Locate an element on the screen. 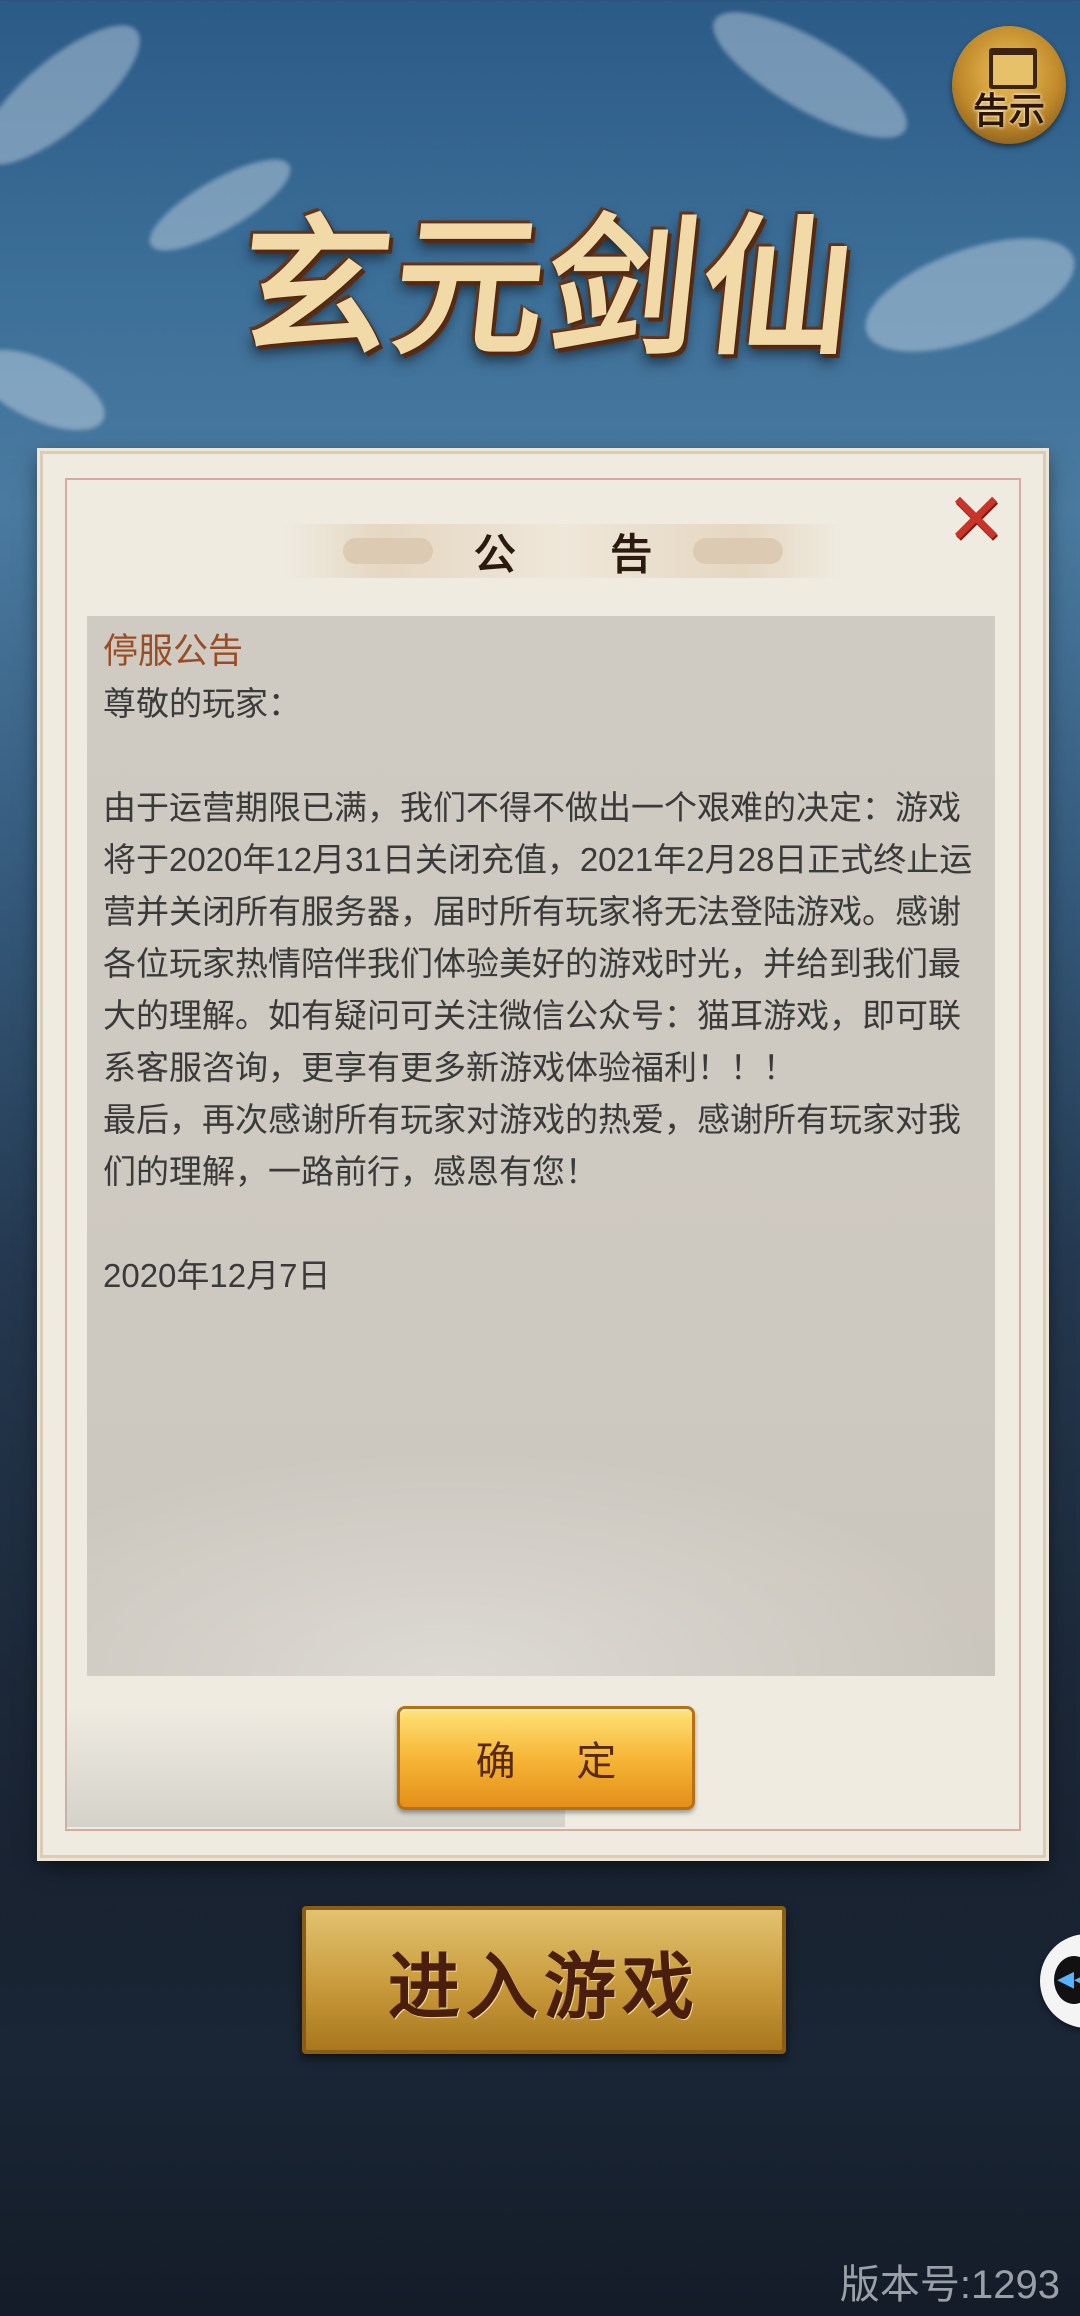 Image resolution: width=1080 pixels, height=2316 pixels. enter-game-button: 进入游戏 is located at coordinates (544, 1980).